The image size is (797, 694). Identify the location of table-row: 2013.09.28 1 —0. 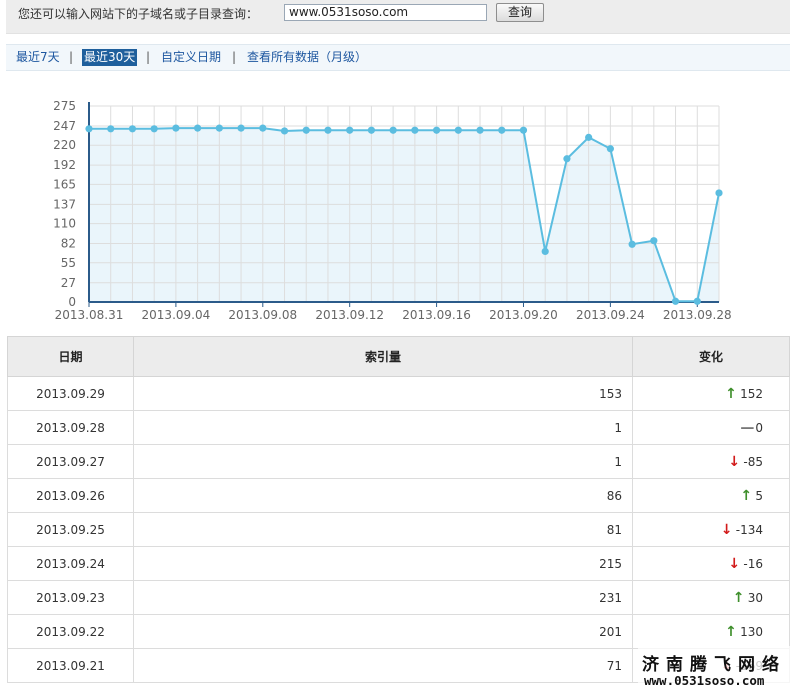
(398, 427).